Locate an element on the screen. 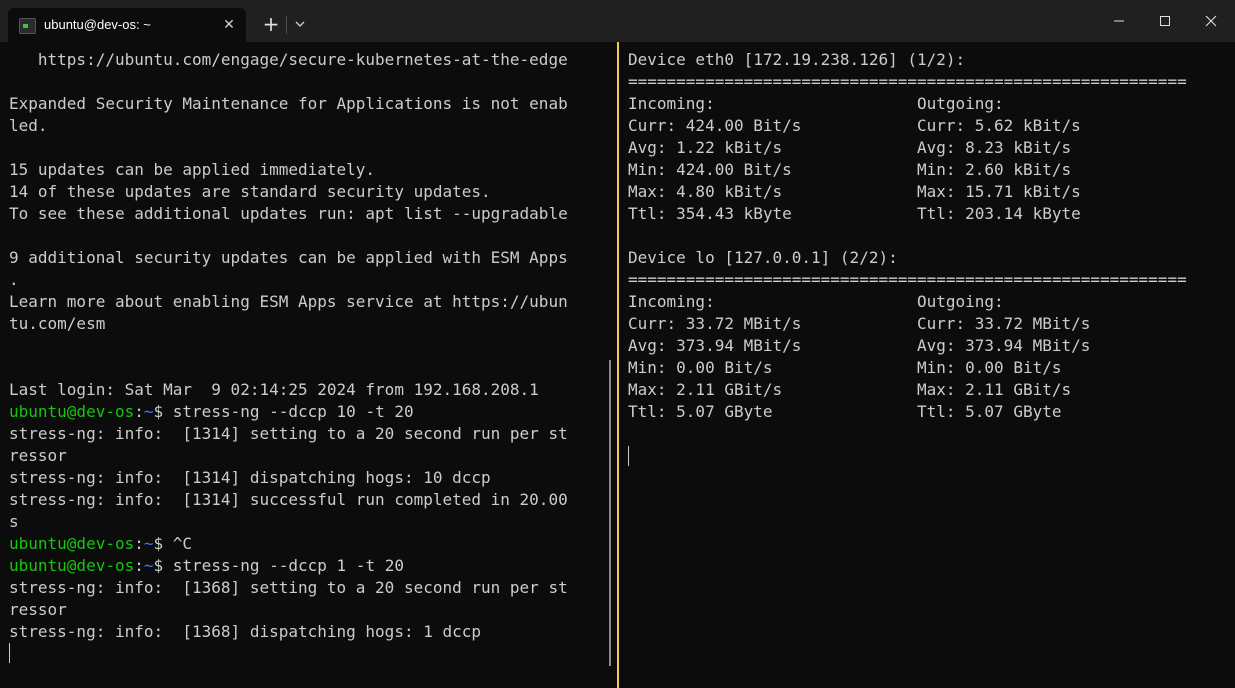  terminal-text: . is located at coordinates (14, 279).